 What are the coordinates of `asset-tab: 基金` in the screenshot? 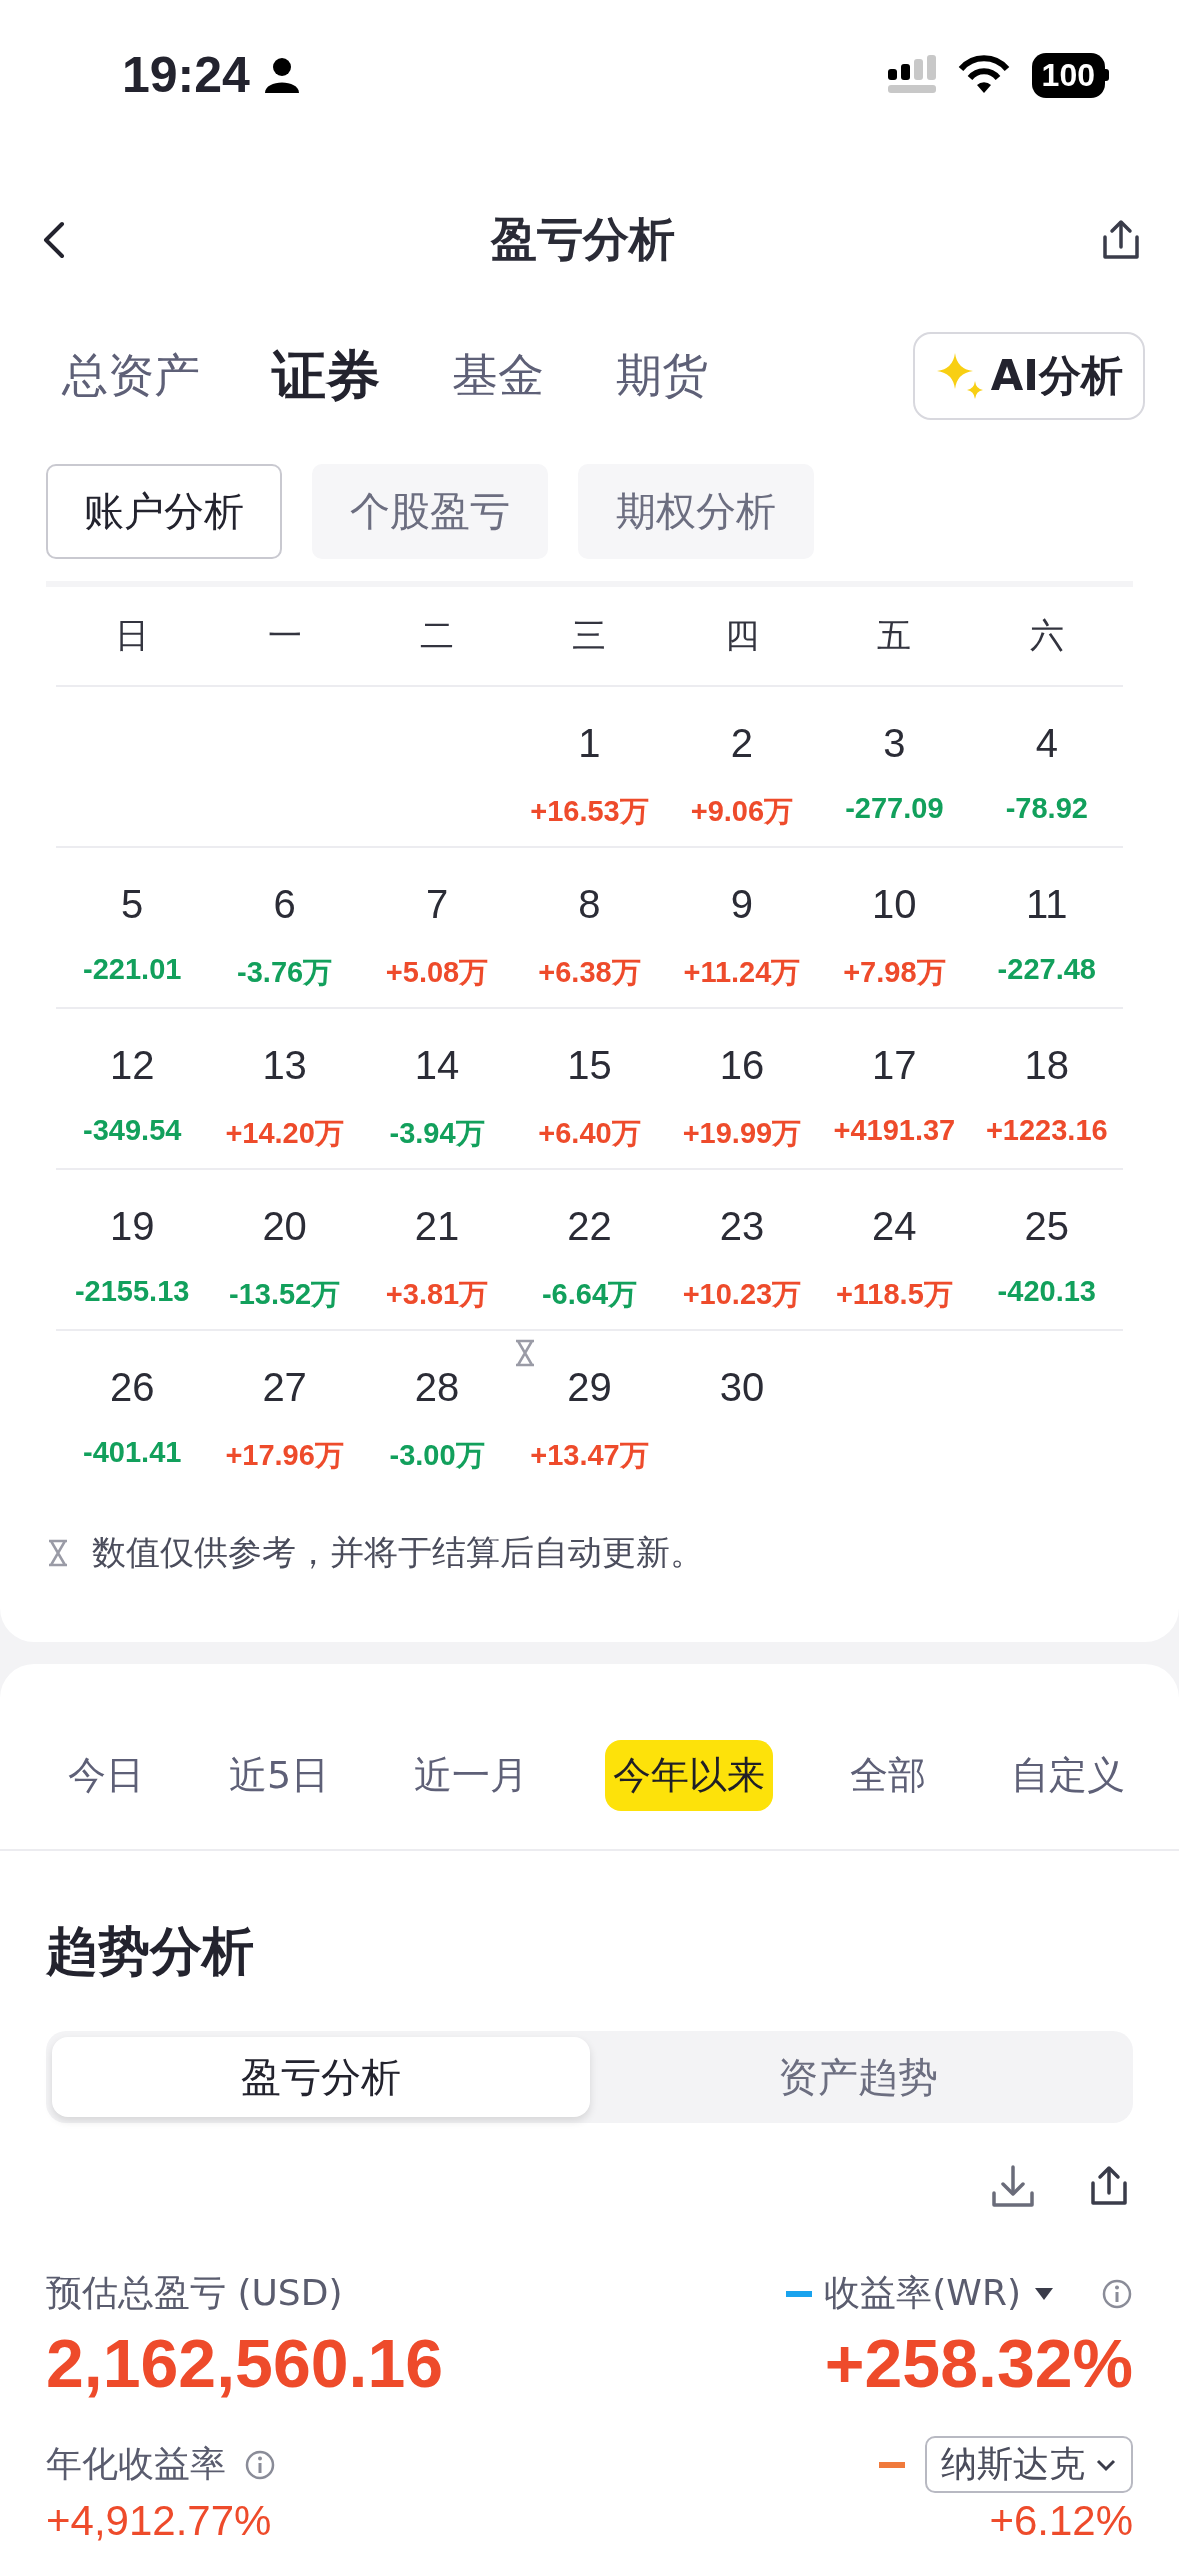 It's located at (498, 376).